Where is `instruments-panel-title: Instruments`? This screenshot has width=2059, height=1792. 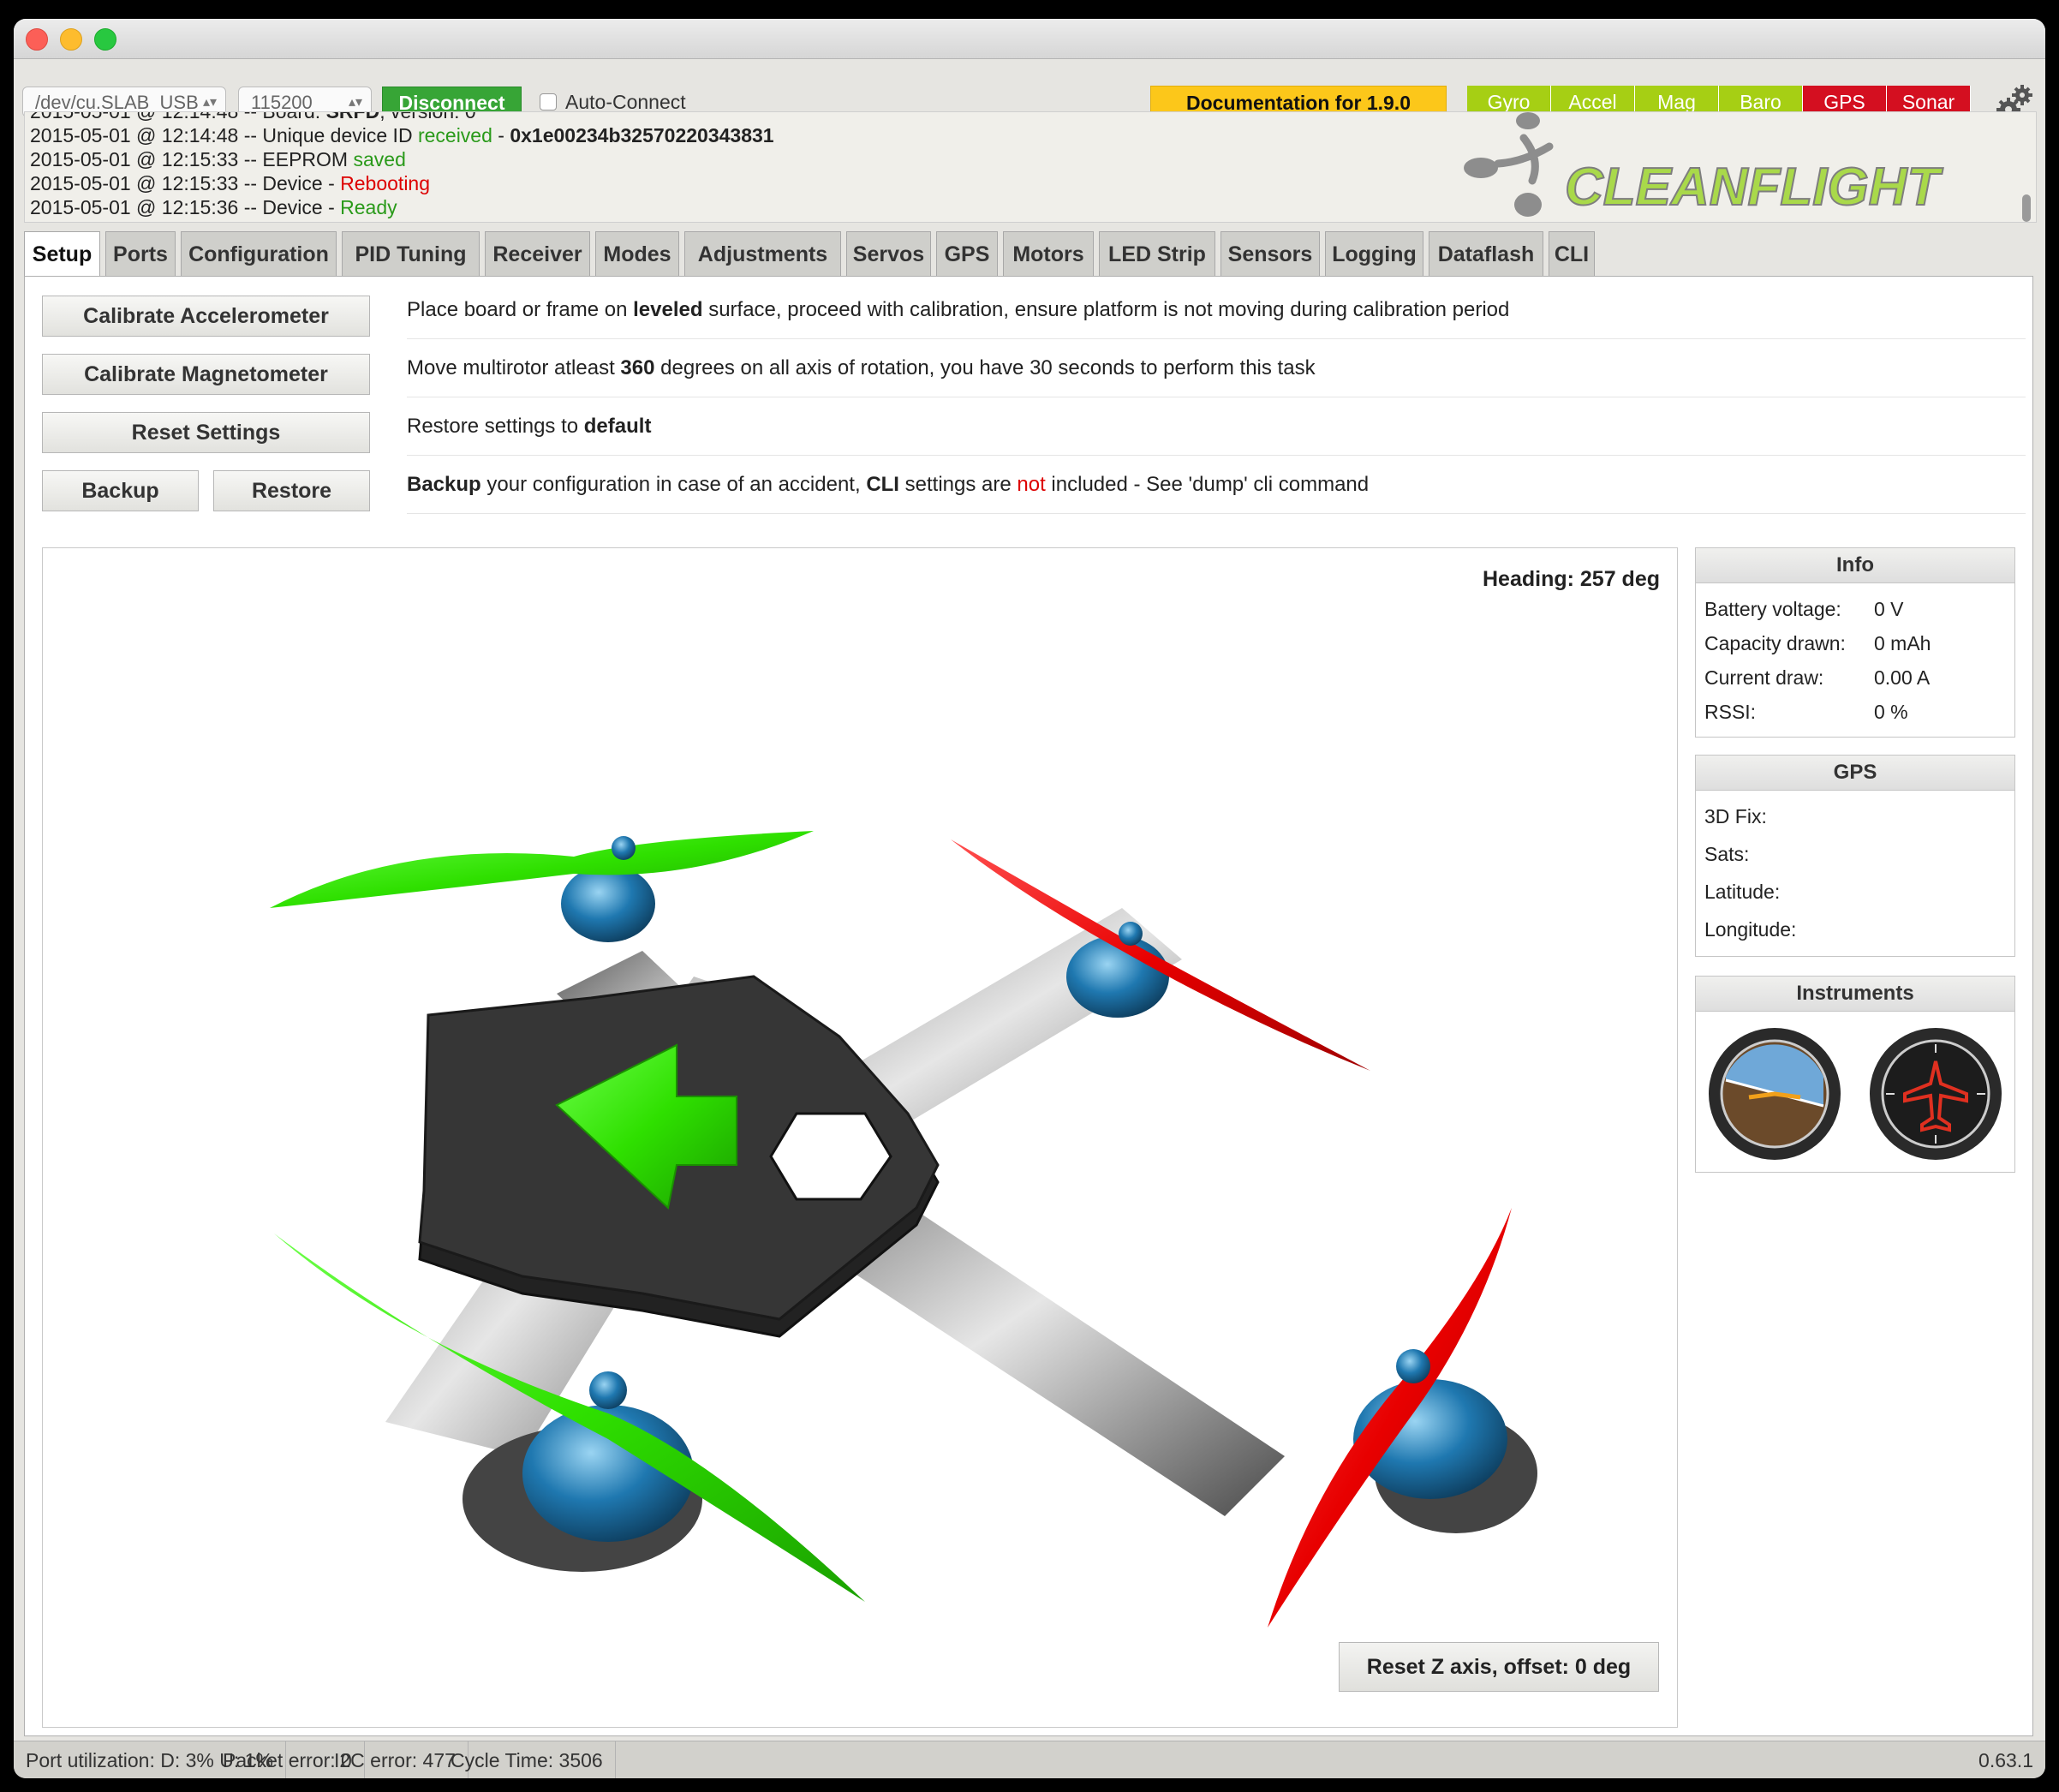
instruments-panel-title: Instruments is located at coordinates (1855, 994).